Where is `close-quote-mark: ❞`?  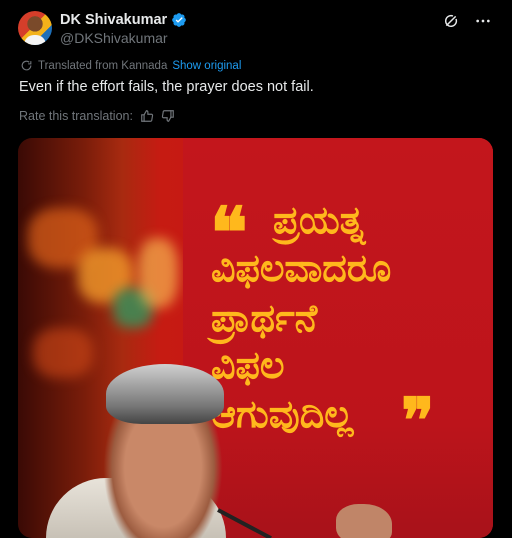
close-quote-mark: ❞ is located at coordinates (417, 420).